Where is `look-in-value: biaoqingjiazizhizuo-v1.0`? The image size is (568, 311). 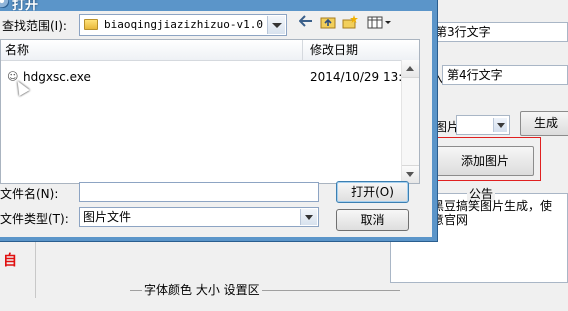
look-in-value: biaoqingjiazizhizuo-v1.0 is located at coordinates (183, 24).